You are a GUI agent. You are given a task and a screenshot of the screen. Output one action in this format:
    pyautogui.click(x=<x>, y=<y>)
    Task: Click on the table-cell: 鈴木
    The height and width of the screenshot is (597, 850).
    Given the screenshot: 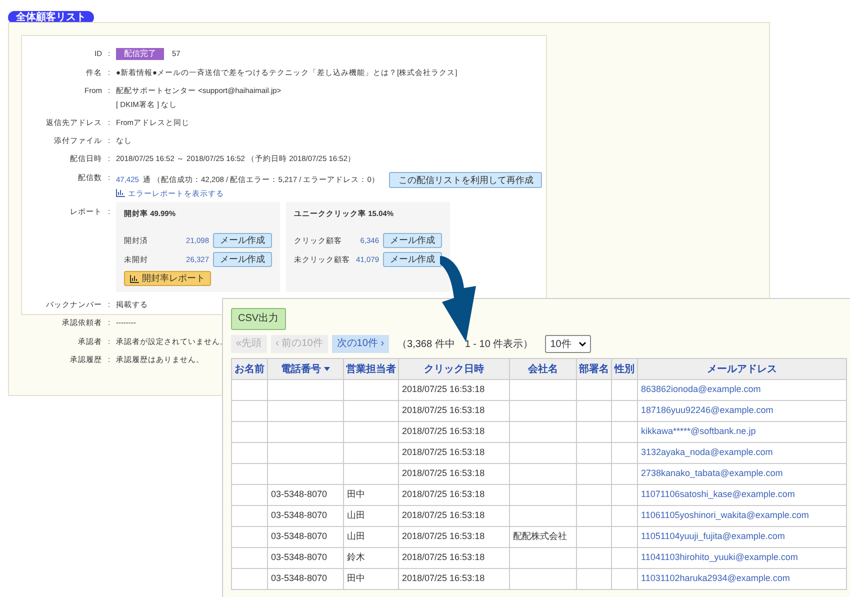 What is the action you would take?
    pyautogui.click(x=371, y=558)
    